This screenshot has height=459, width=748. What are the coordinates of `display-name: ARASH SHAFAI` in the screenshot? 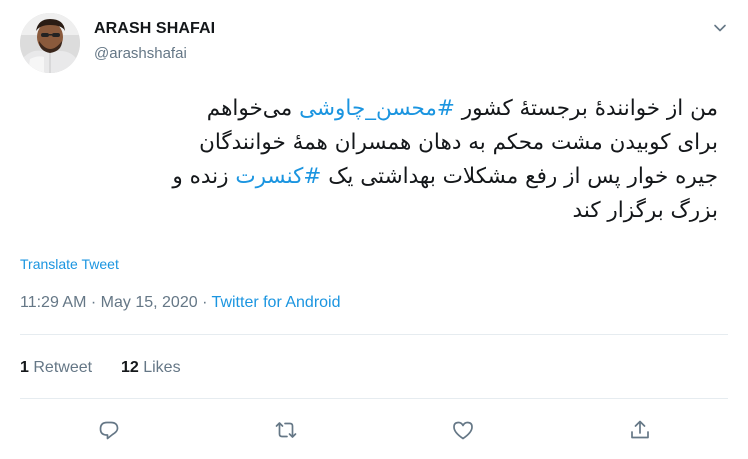 It's located at (154, 29).